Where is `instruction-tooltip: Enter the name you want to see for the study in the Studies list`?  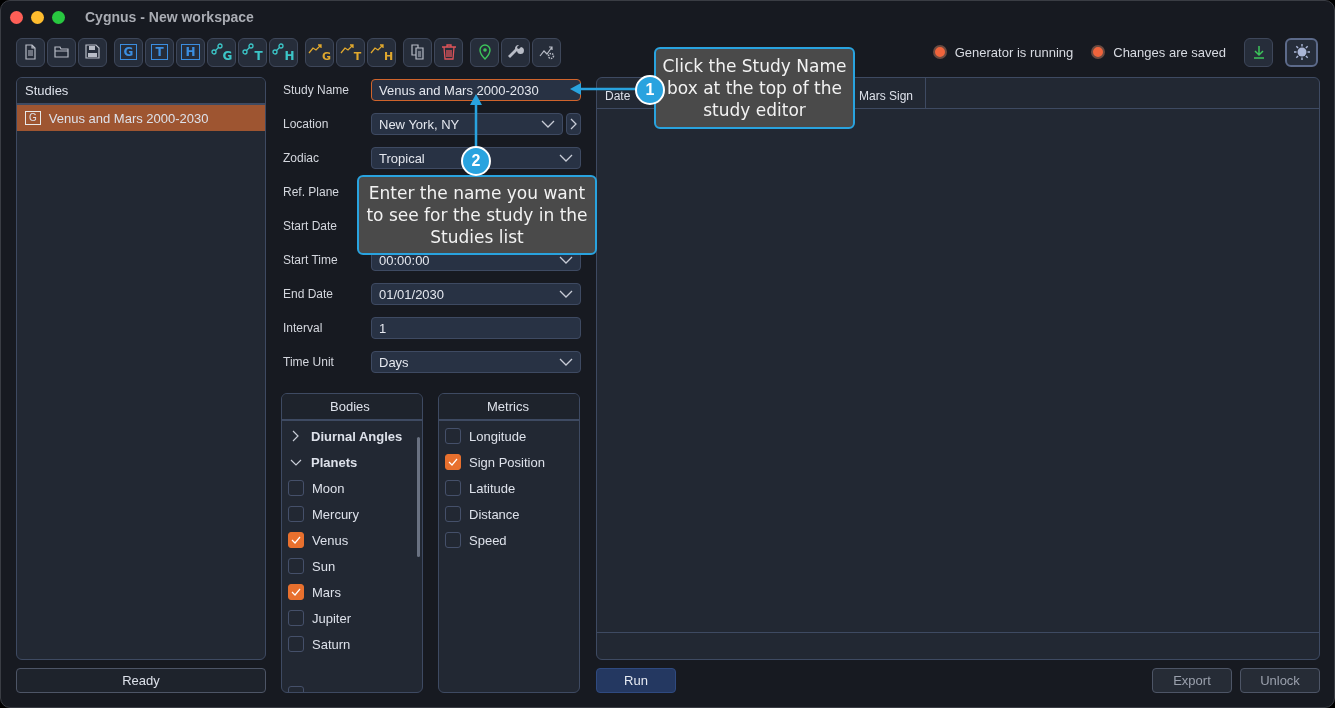
instruction-tooltip: Enter the name you want to see for the study in the Studies list is located at coordinates (477, 215).